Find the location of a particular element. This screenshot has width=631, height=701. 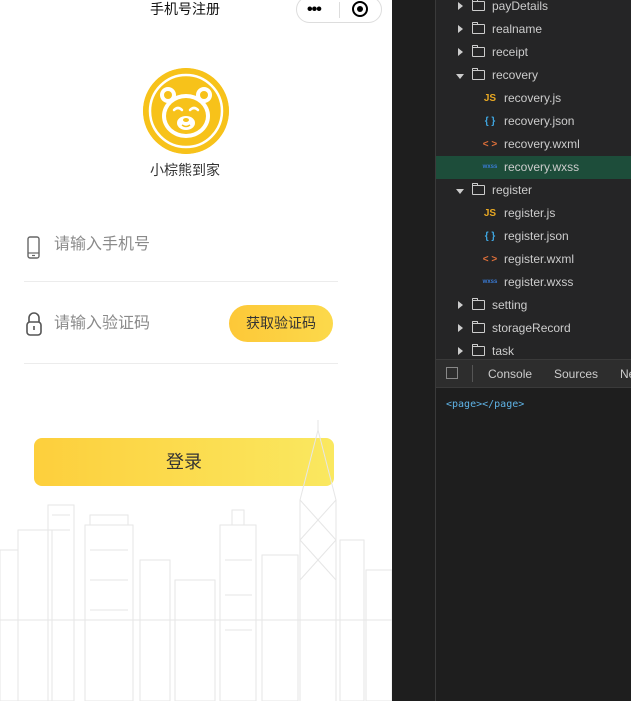

tree-folder-realname: realname is located at coordinates (533, 29).